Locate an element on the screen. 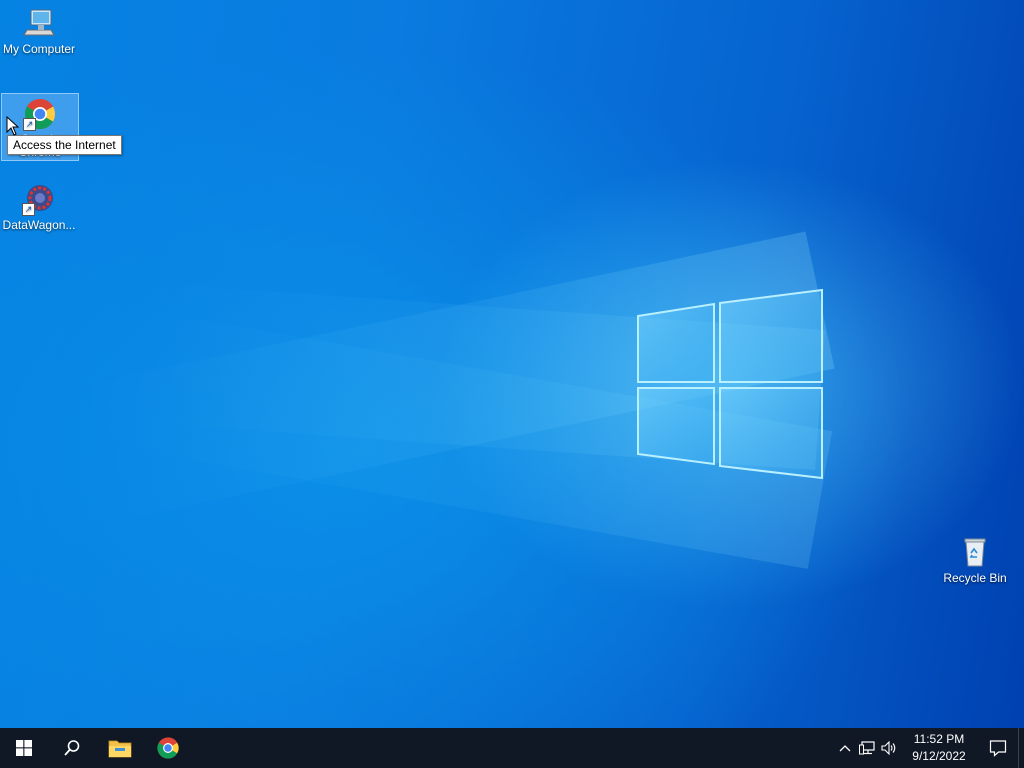  desktop-icon-my-computer: My Computer is located at coordinates (39, 31).